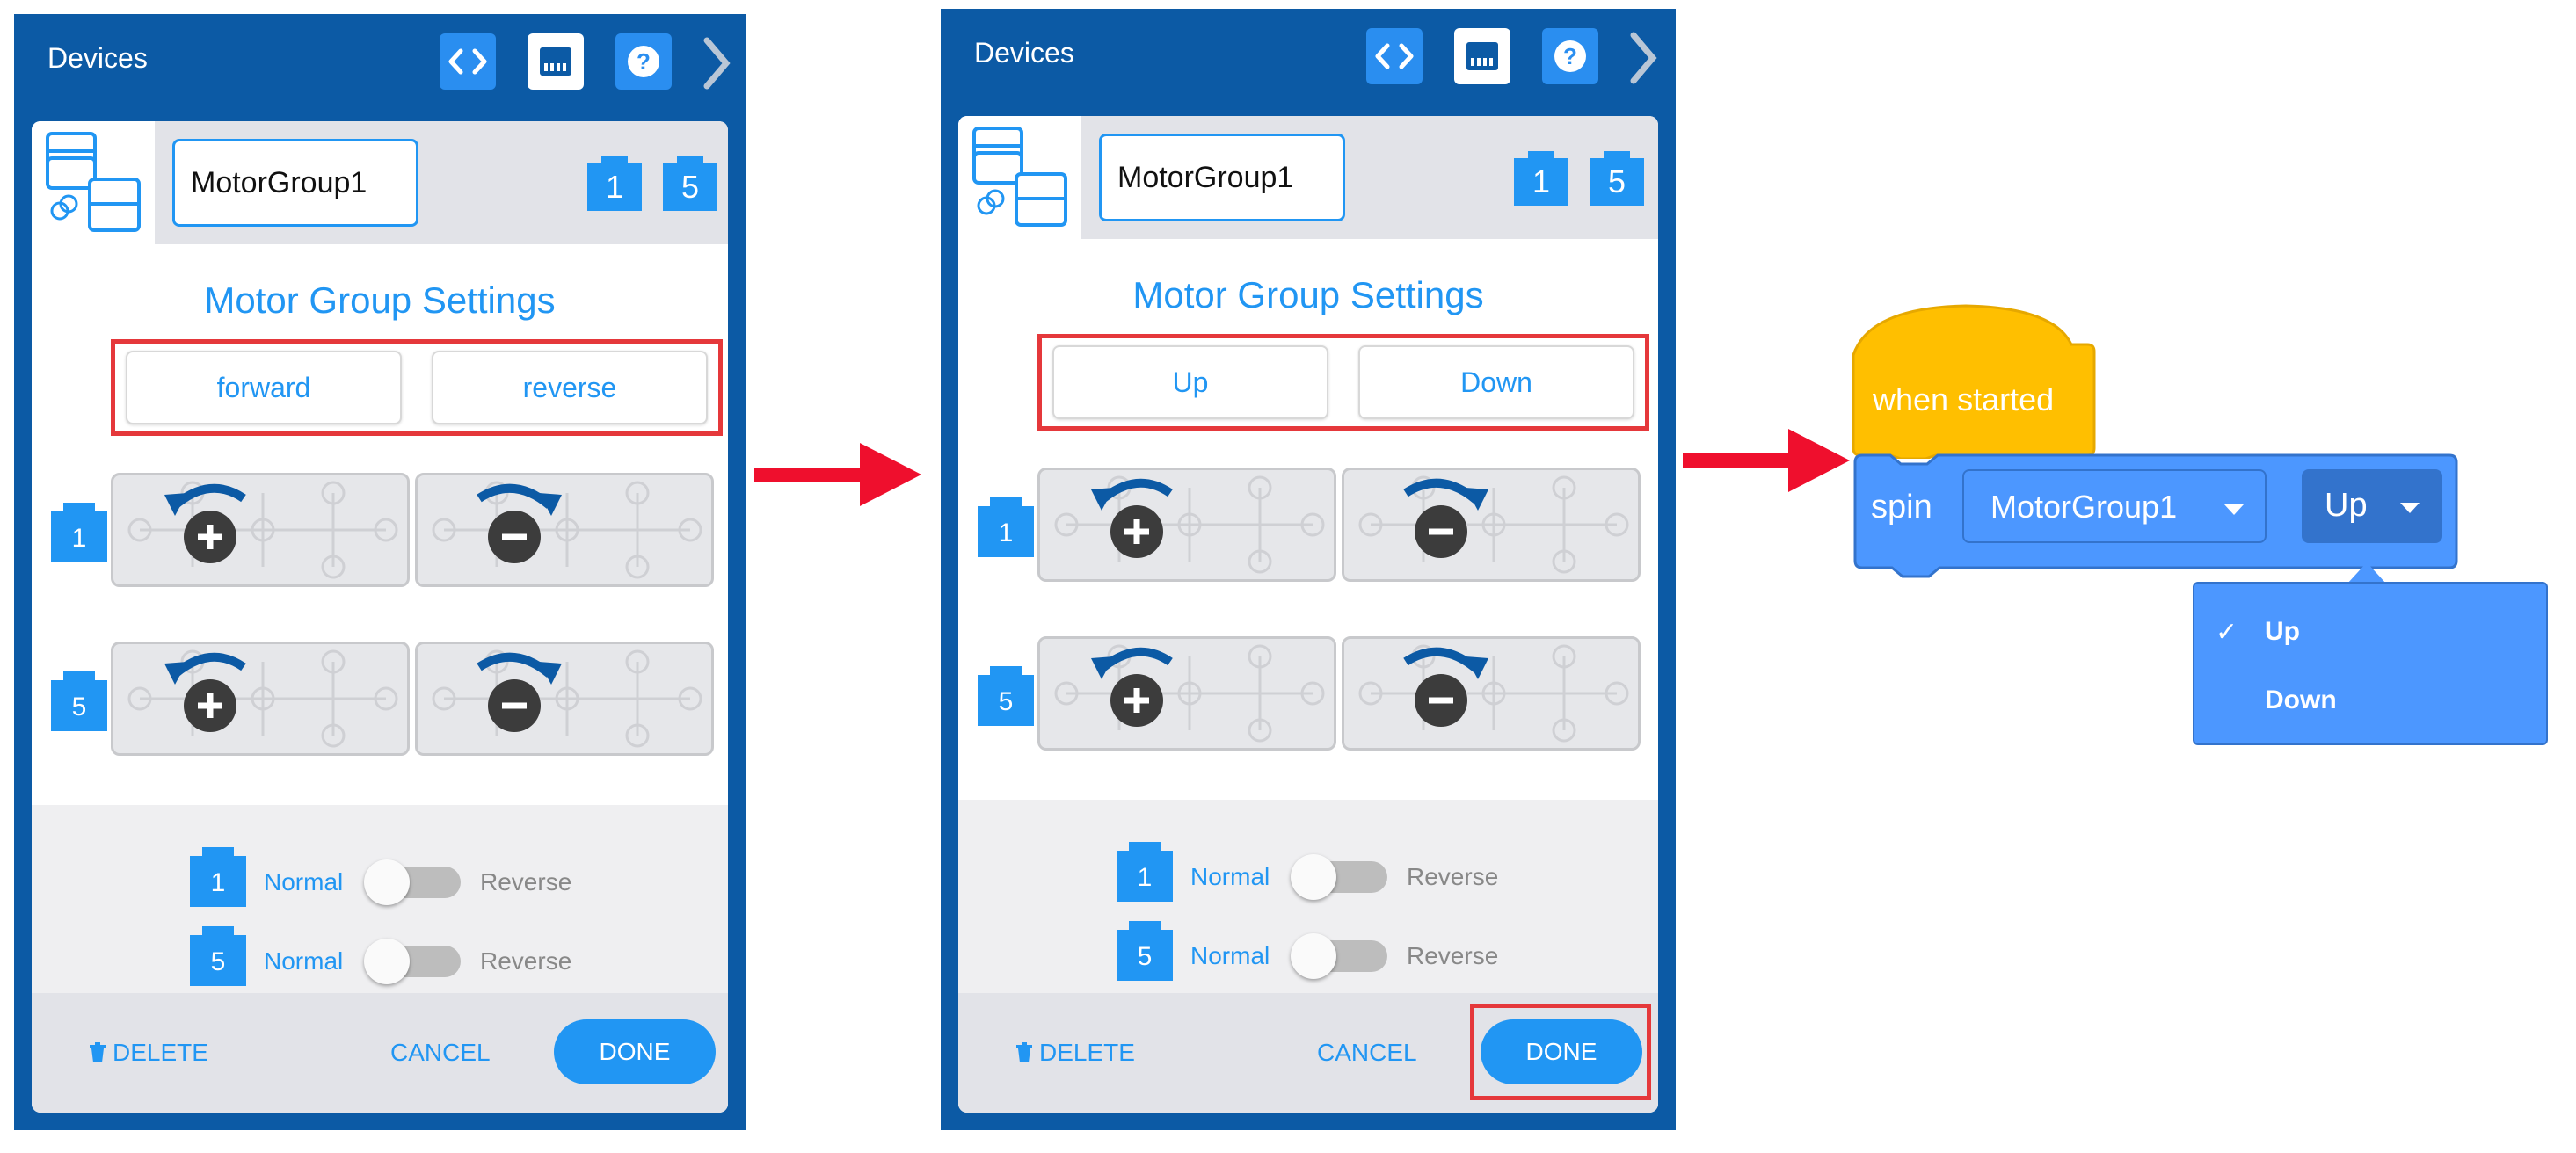 Image resolution: width=2576 pixels, height=1153 pixels. What do you see at coordinates (1190, 382) in the screenshot?
I see `up-label-button: Up` at bounding box center [1190, 382].